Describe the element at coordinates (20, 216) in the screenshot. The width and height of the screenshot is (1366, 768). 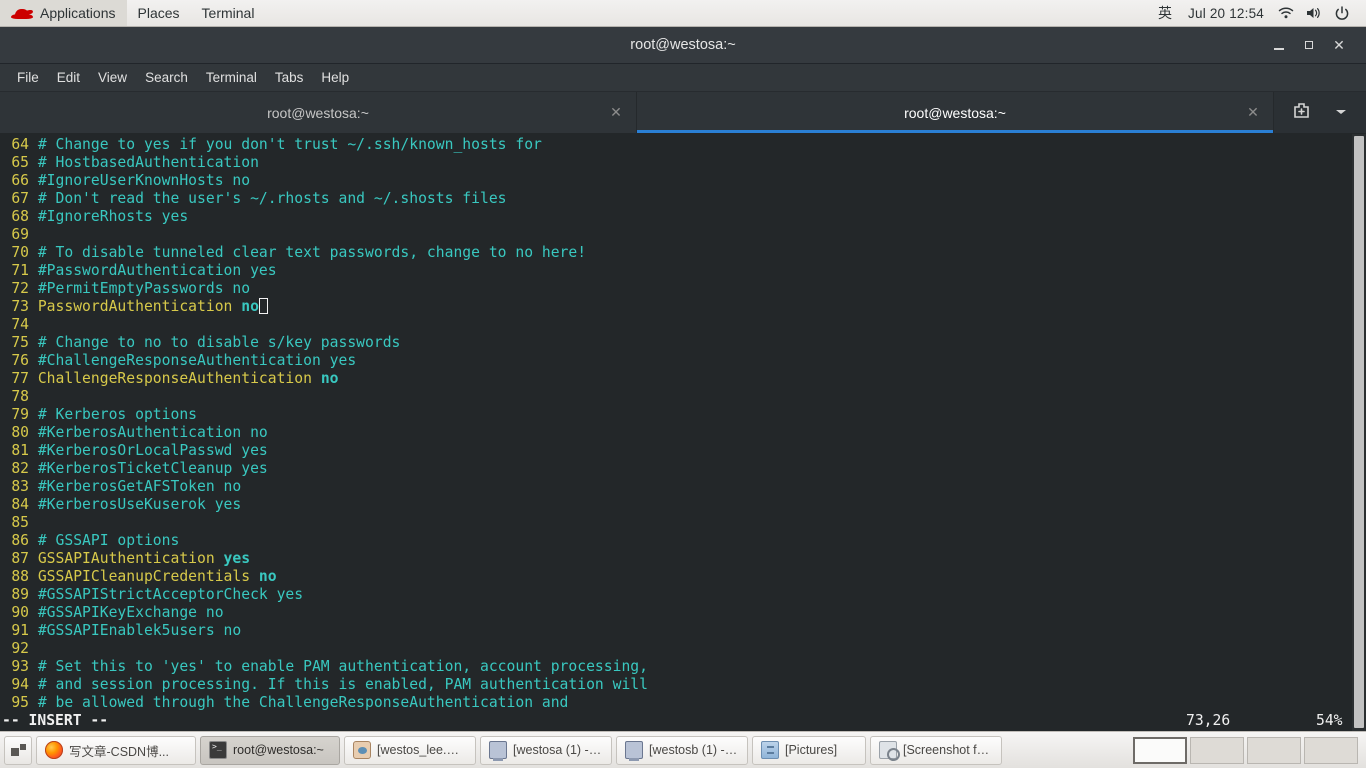
I see `line-number: 68` at that location.